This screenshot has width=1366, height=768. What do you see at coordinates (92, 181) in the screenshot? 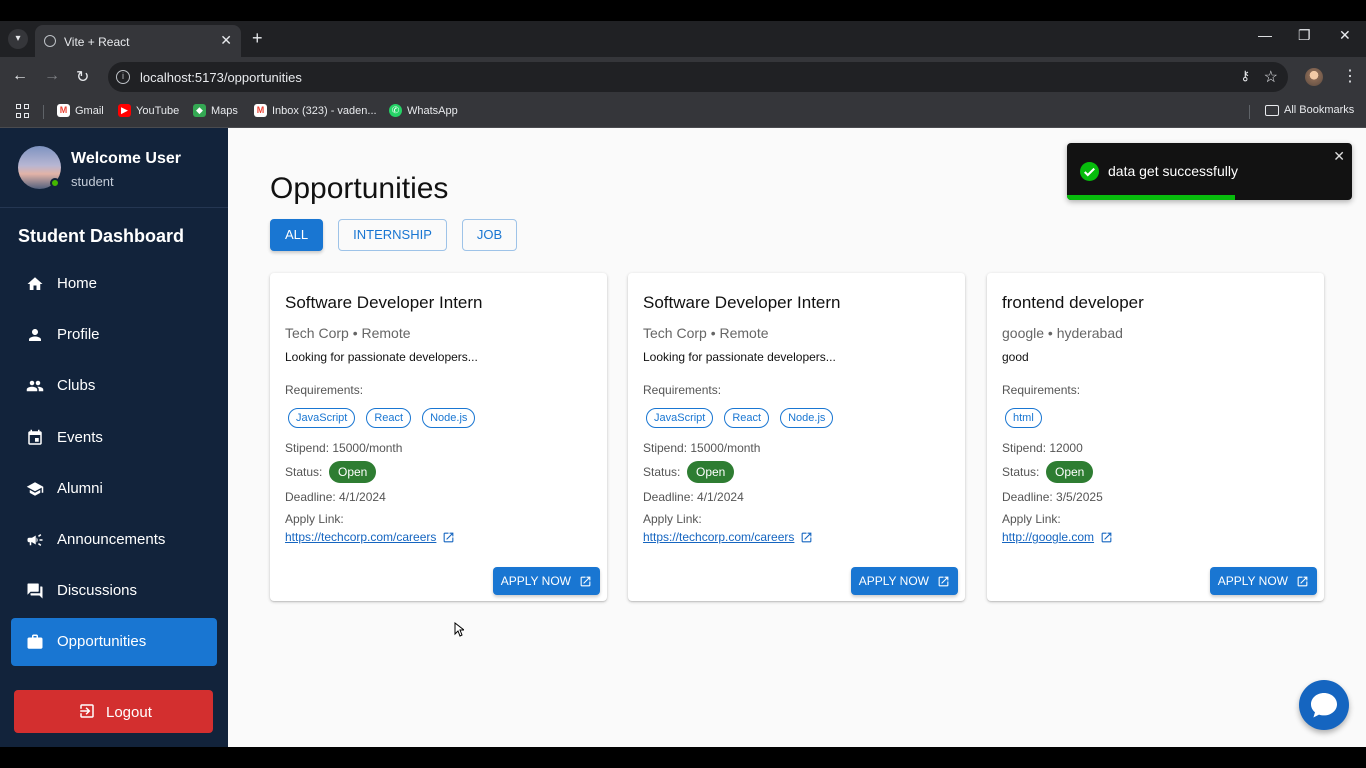
I see `user-role: student` at bounding box center [92, 181].